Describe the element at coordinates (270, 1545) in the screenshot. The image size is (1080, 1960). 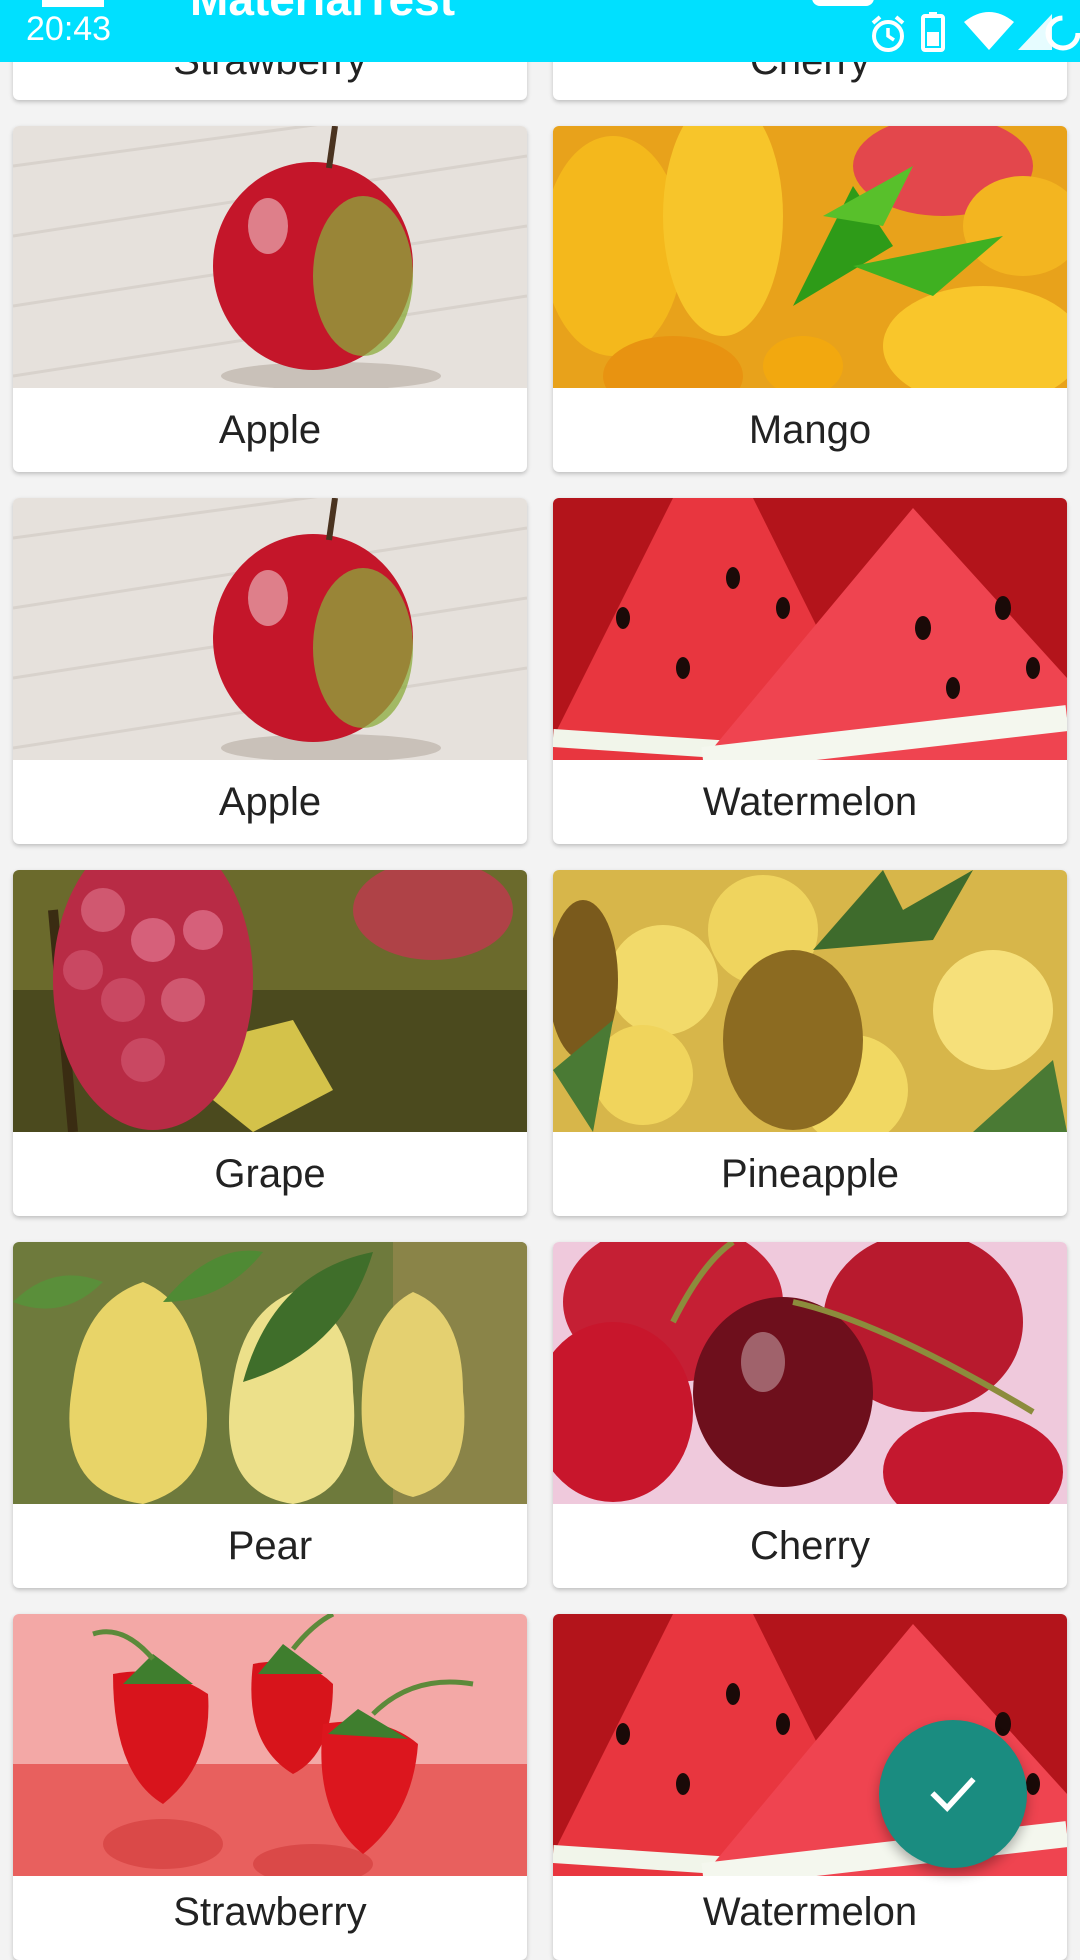
I see `fruit-name: Pear` at that location.